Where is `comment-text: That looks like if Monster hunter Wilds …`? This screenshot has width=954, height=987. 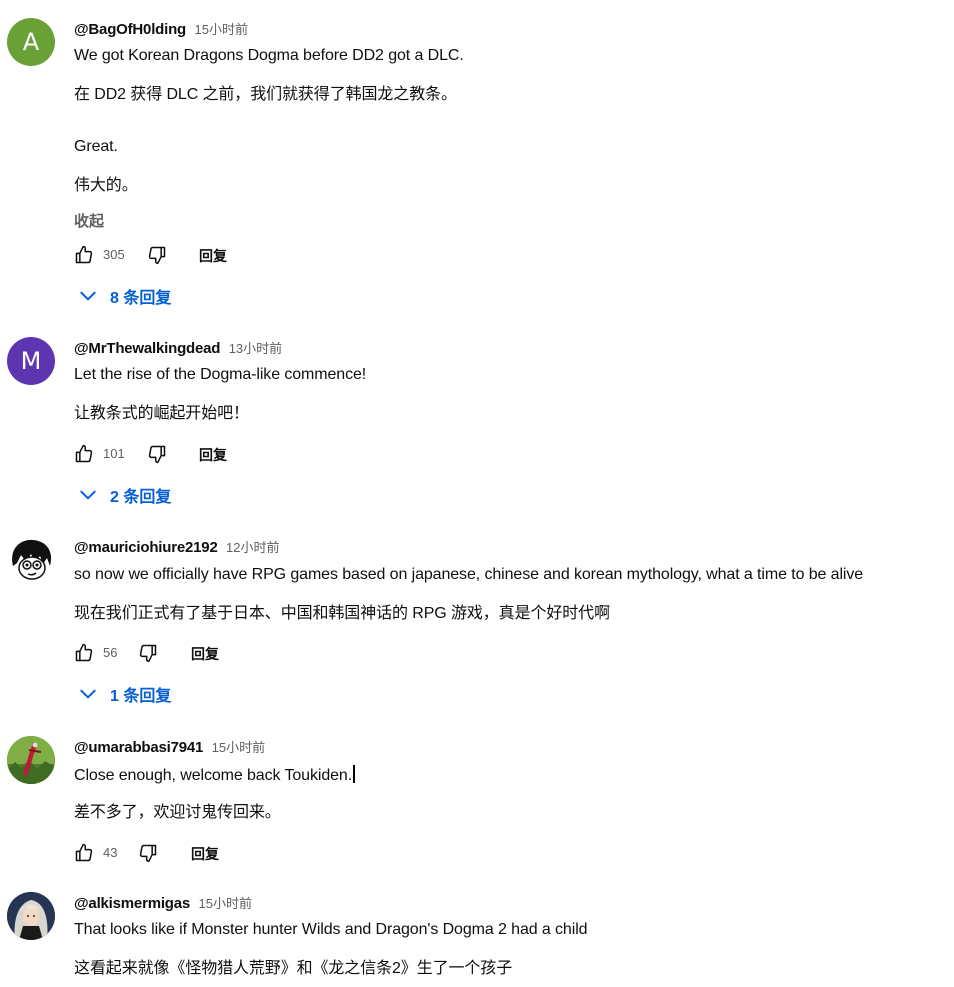 comment-text: That looks like if Monster hunter Wilds … is located at coordinates (331, 929).